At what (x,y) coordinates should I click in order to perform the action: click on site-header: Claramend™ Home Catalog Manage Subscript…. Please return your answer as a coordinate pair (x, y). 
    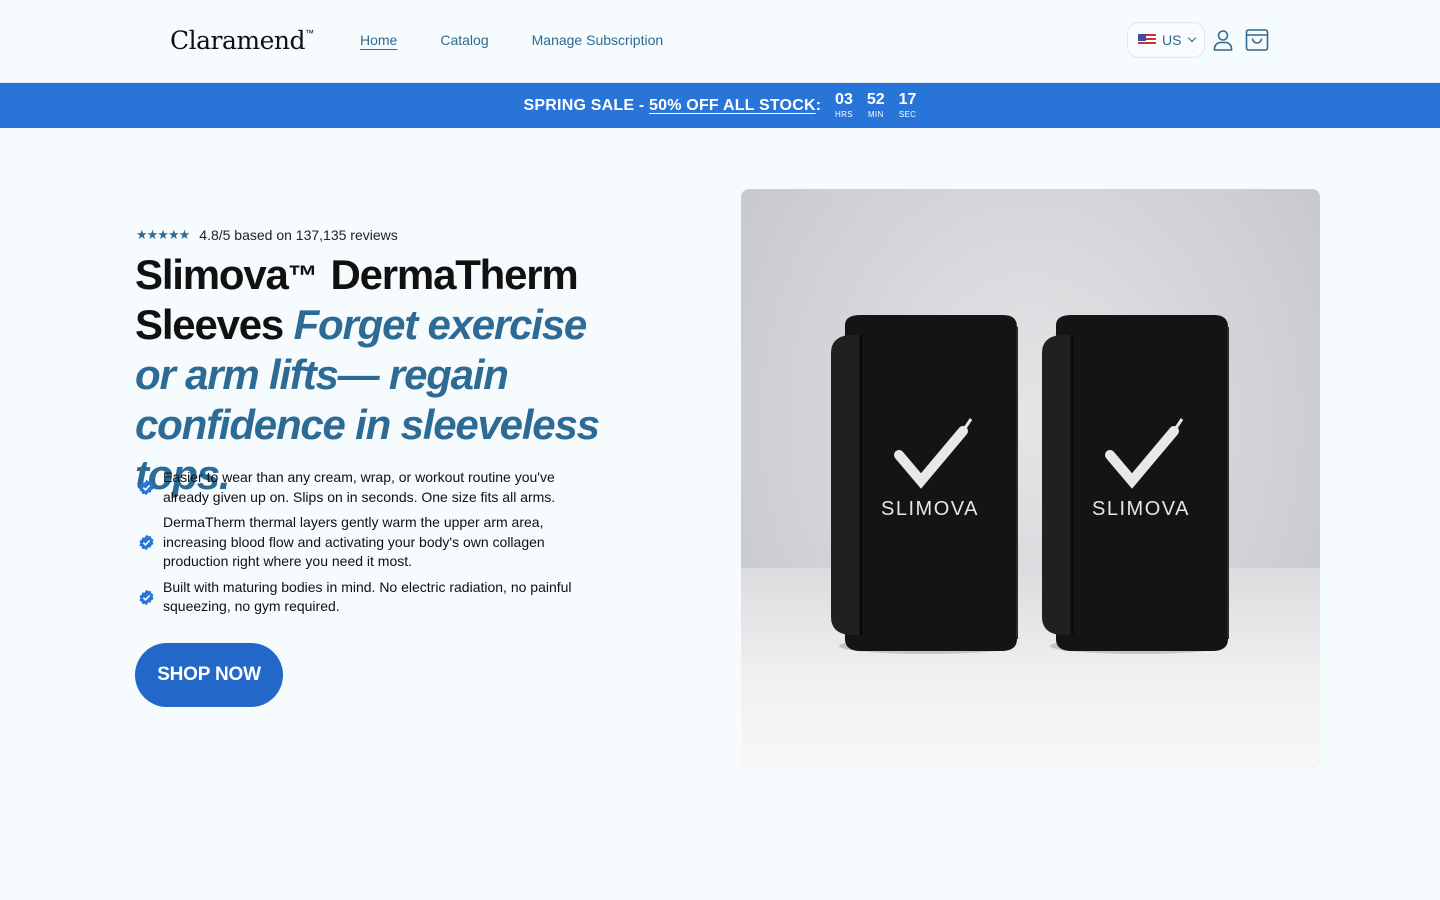
    Looking at the image, I should click on (720, 41).